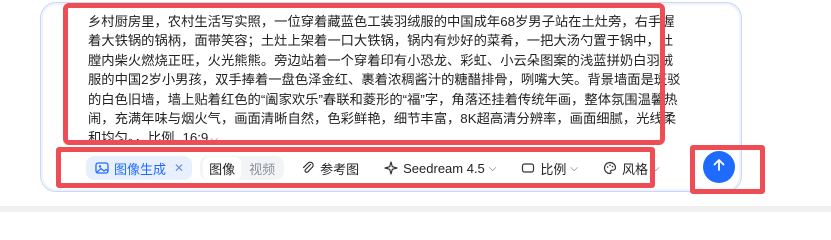 The width and height of the screenshot is (831, 240). What do you see at coordinates (444, 168) in the screenshot?
I see `model-label: Seedream 4.5` at bounding box center [444, 168].